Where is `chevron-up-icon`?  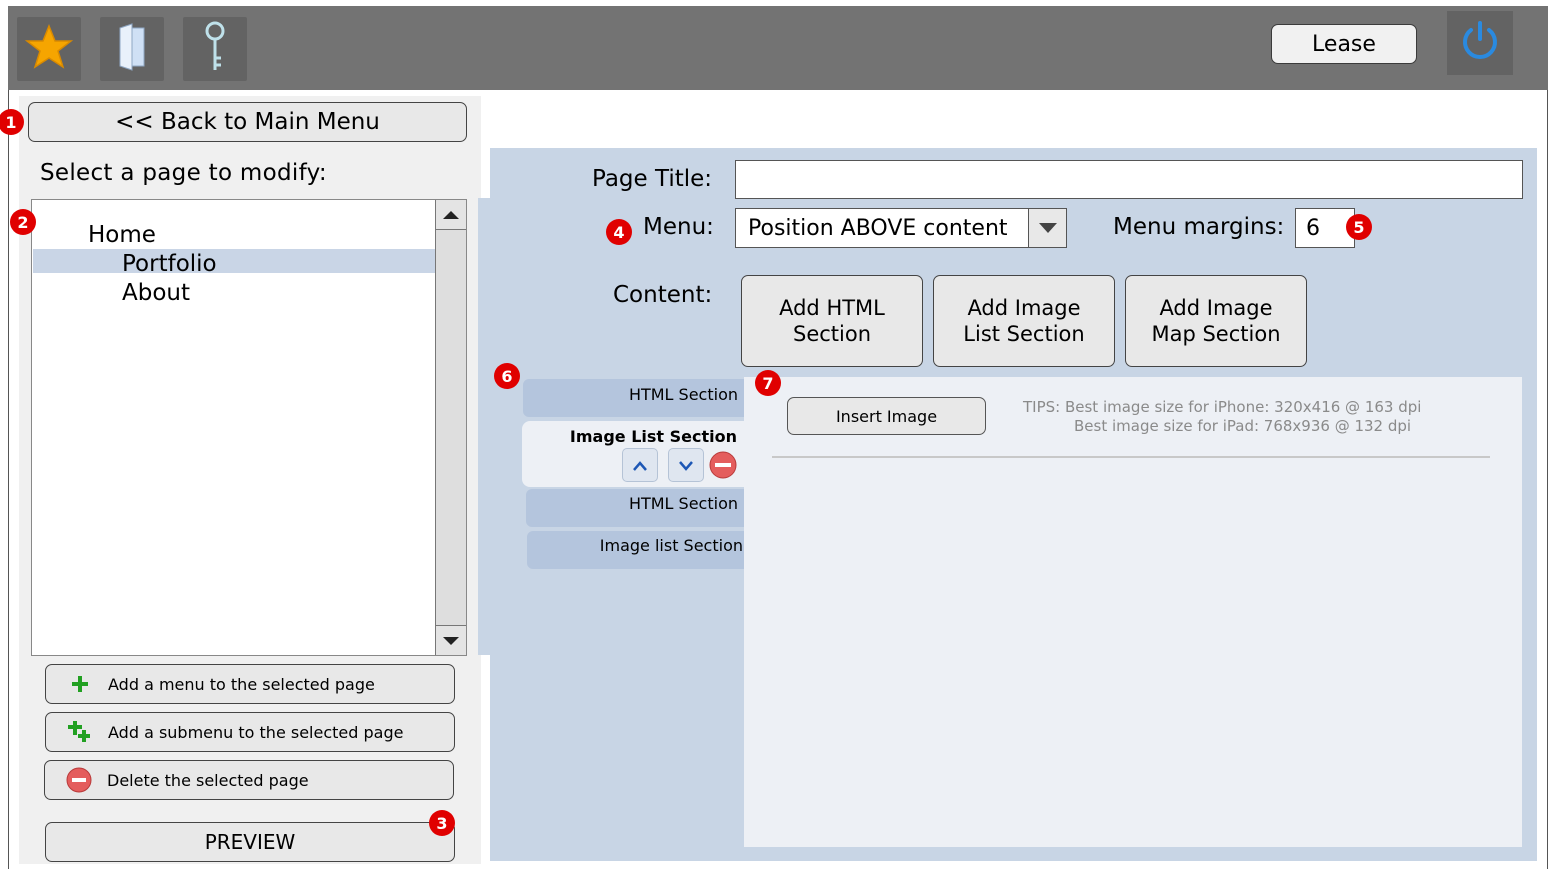
chevron-up-icon is located at coordinates (640, 465).